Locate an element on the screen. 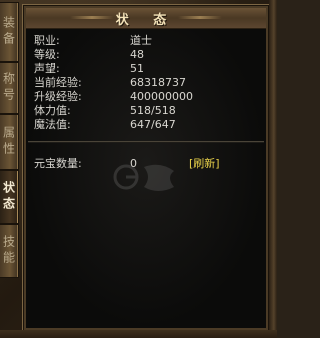 The width and height of the screenshot is (320, 338). tab-equipment: 装备 is located at coordinates (9, 32).